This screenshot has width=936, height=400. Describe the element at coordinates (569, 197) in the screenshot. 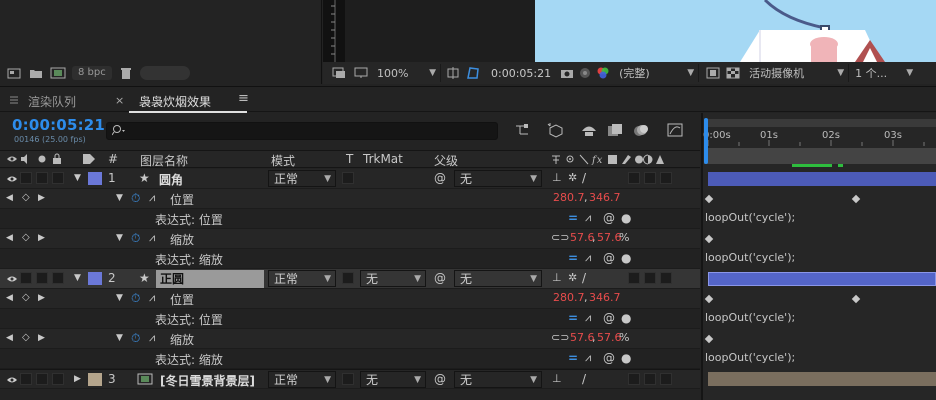

I see `property-value-x: 280.7` at that location.